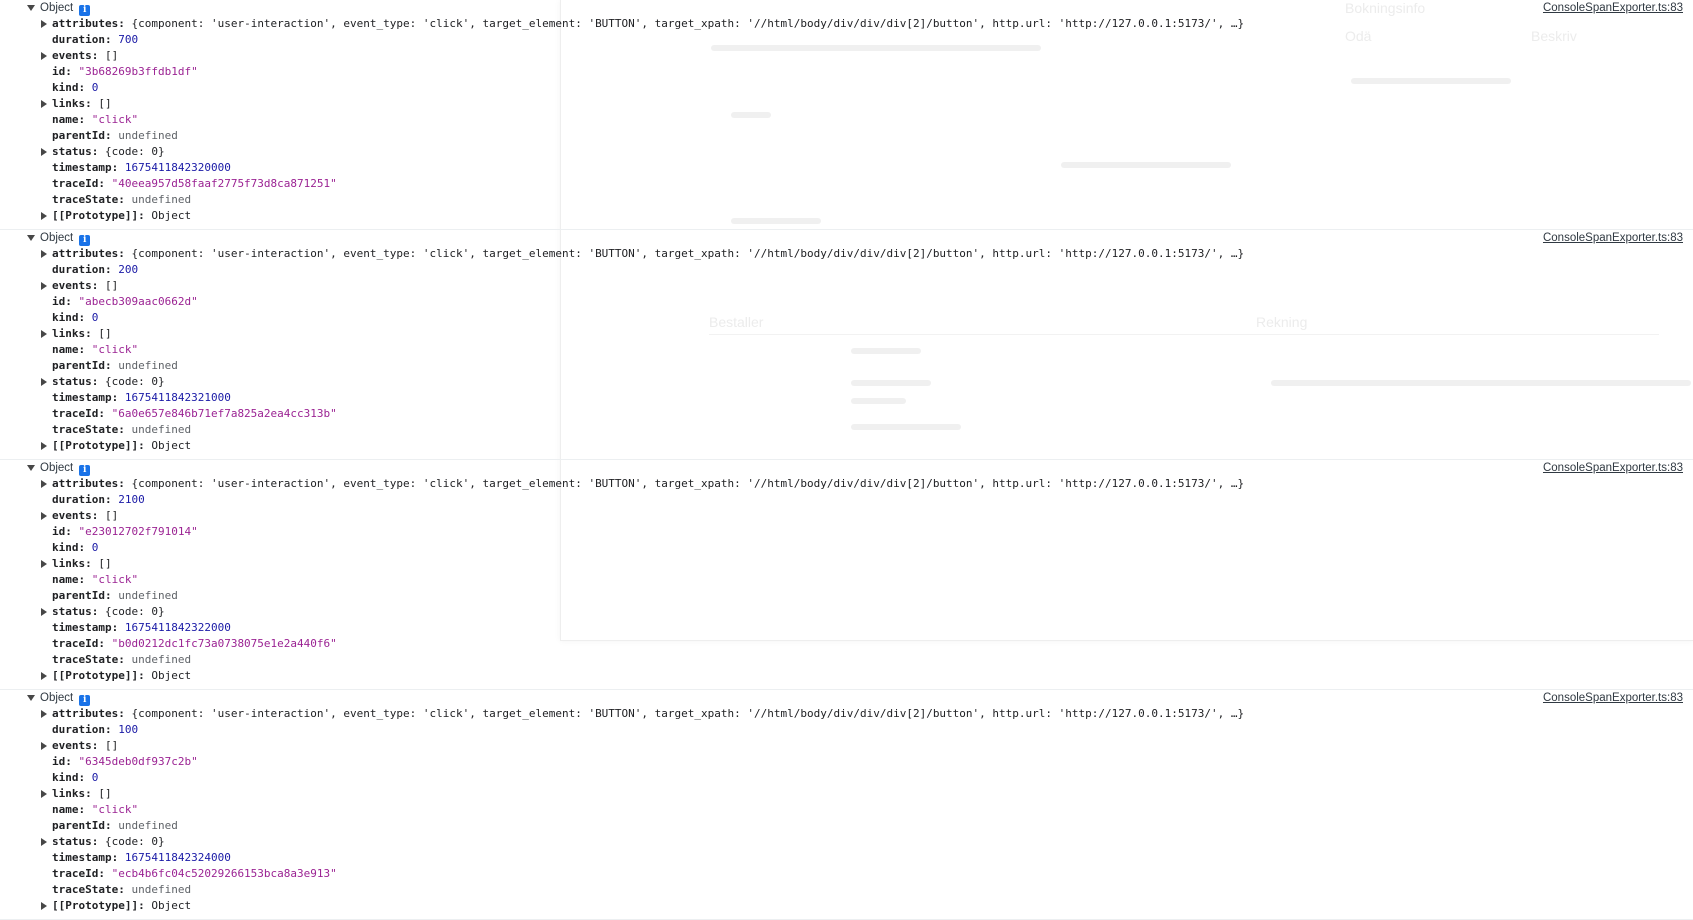 The image size is (1693, 920). Describe the element at coordinates (72, 547) in the screenshot. I see `prop-key: kind:` at that location.